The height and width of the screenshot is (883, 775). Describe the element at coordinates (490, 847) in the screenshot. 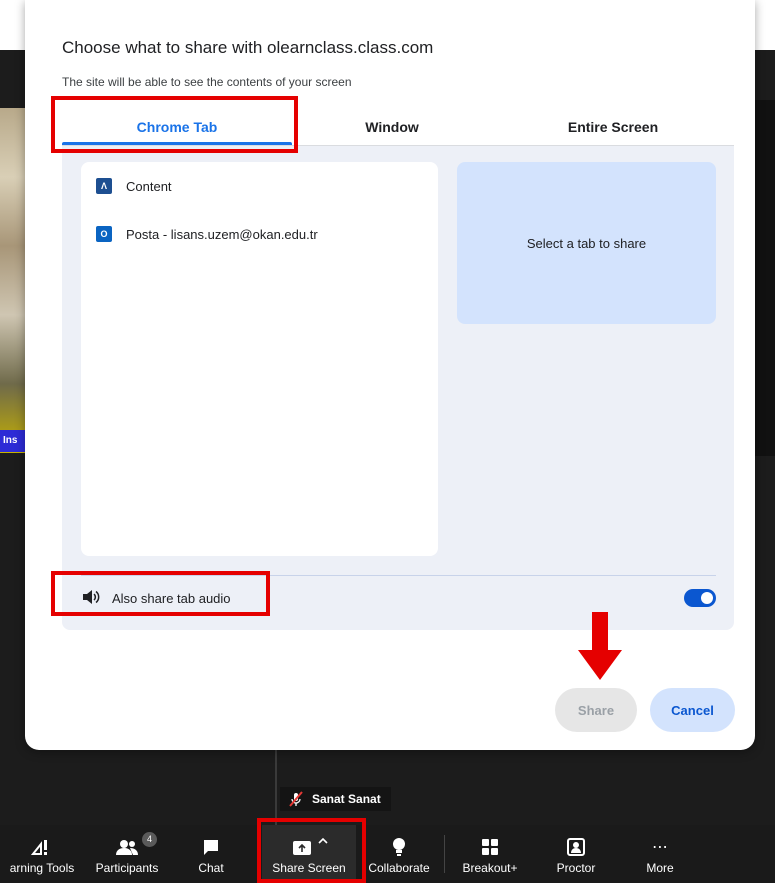

I see `breakout-grid-icon` at that location.